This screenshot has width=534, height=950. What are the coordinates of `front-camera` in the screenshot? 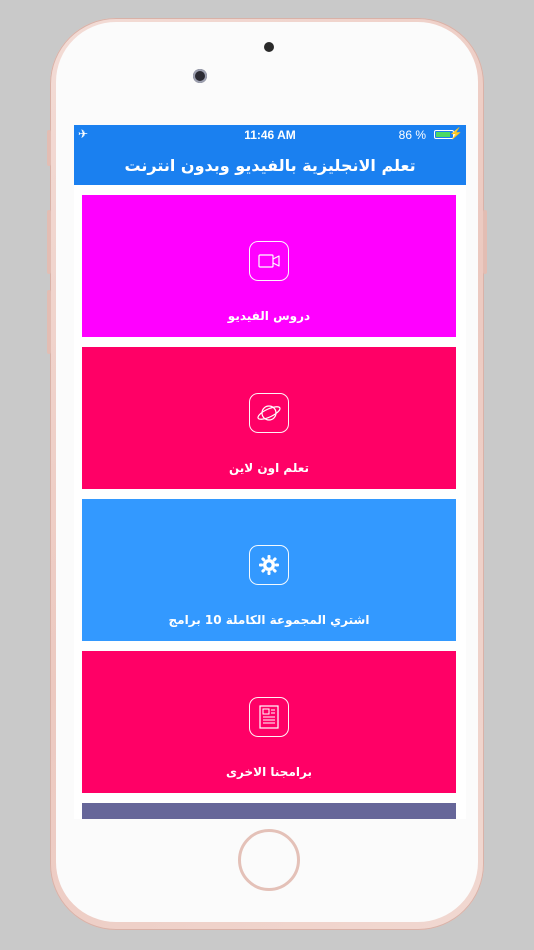 It's located at (200, 76).